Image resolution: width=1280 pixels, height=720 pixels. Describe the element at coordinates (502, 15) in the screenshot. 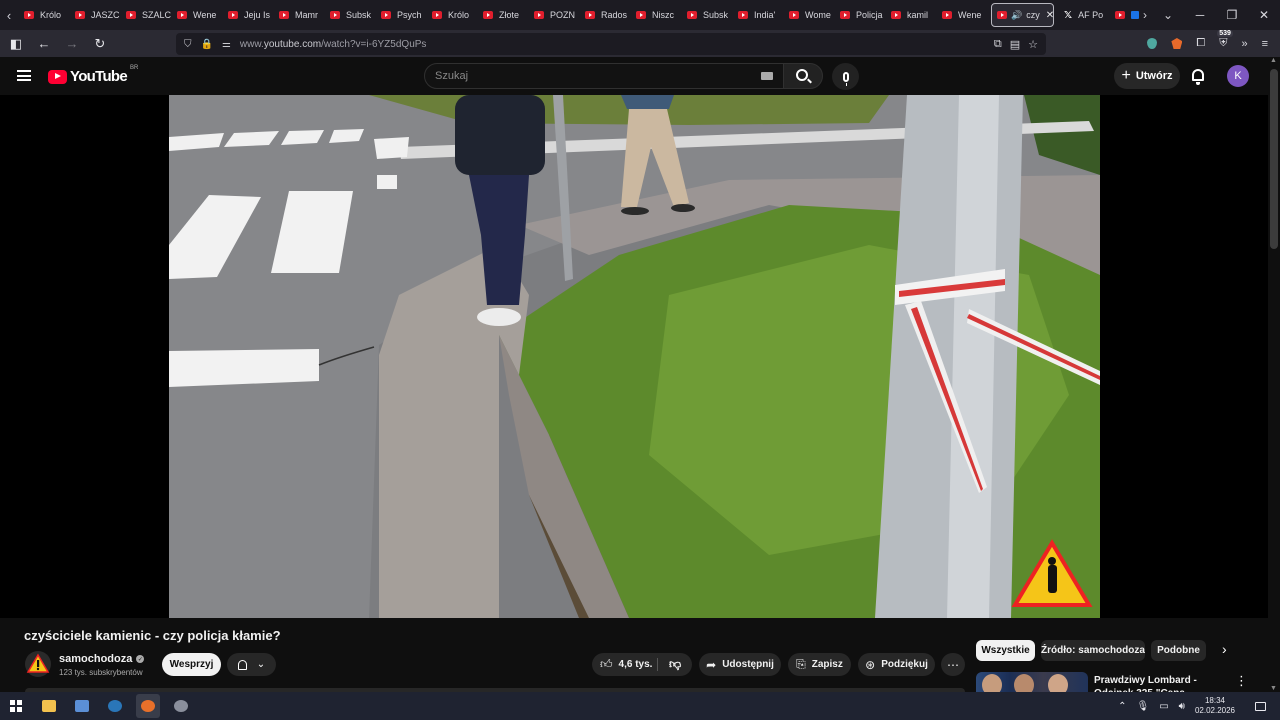

I see `browser-tab: Złote` at that location.